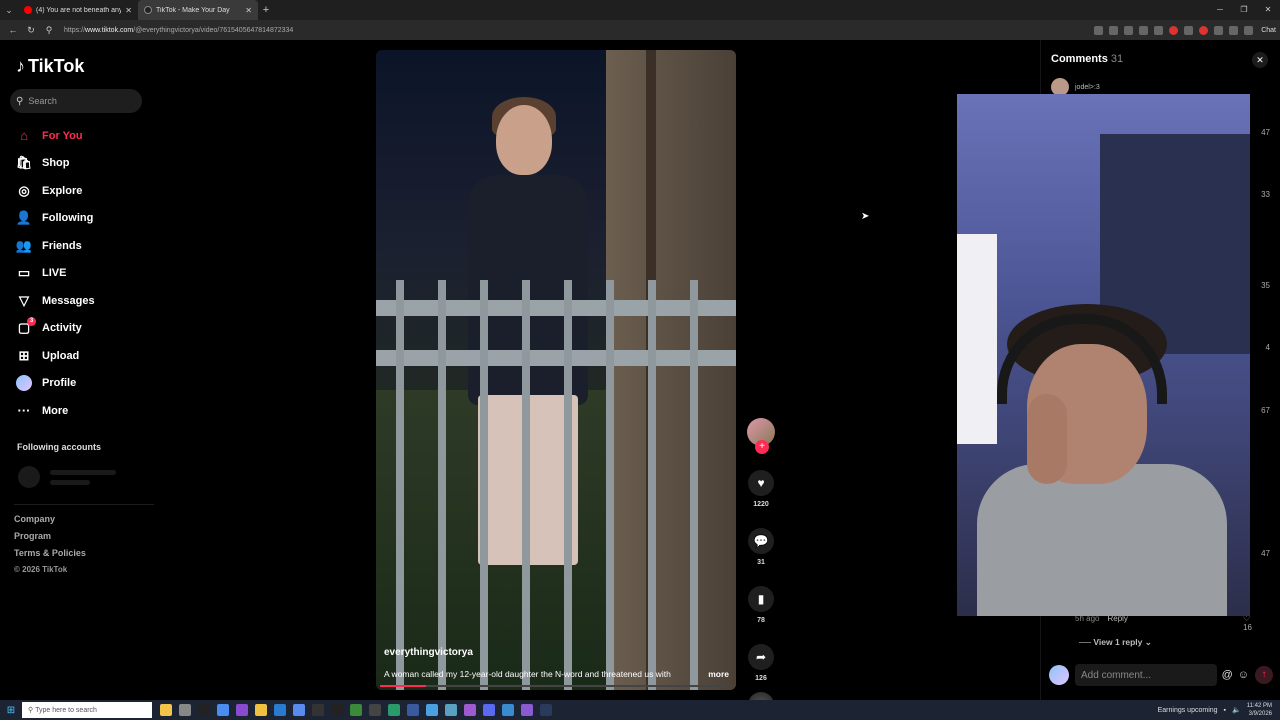  What do you see at coordinates (13, 30) in the screenshot?
I see `back-arrow-icon: ←` at bounding box center [13, 30].